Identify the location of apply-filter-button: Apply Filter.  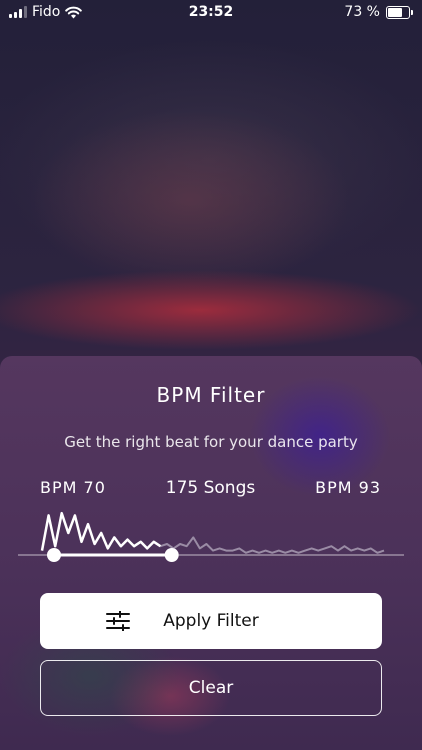
(211, 621).